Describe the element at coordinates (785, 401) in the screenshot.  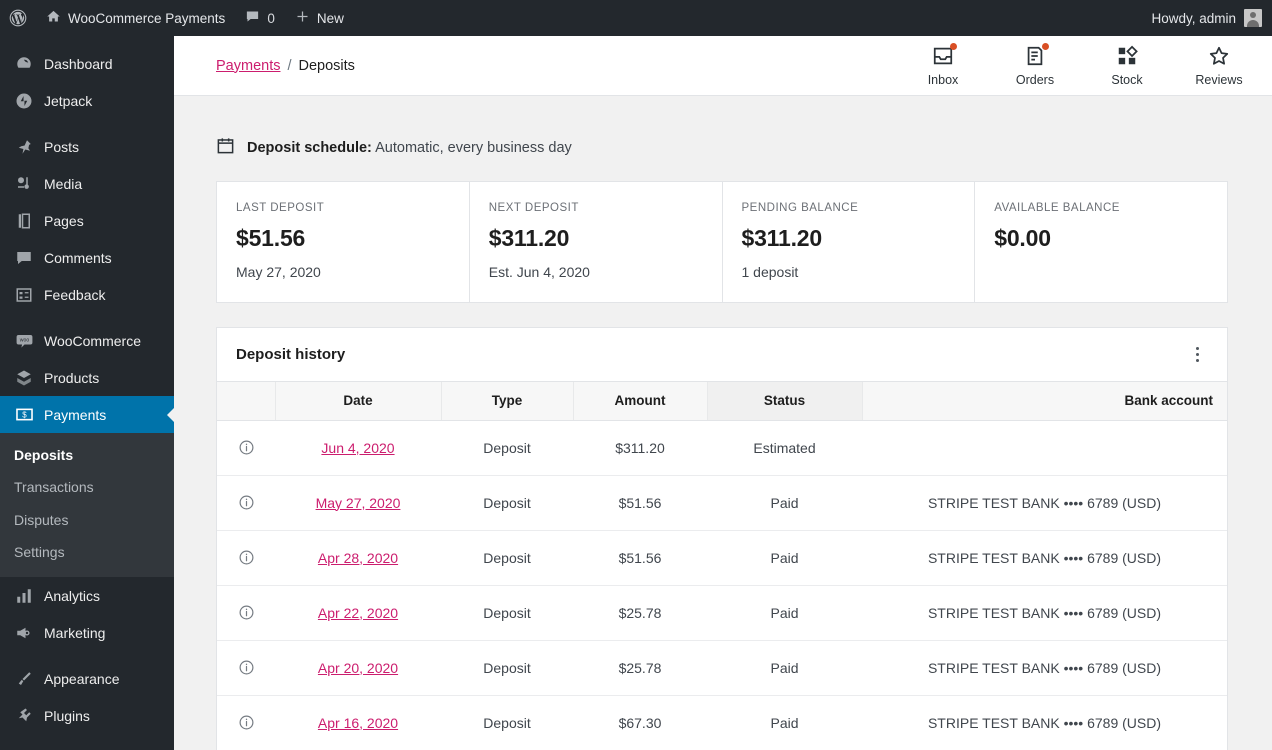
I see `col-header-status: Status` at that location.